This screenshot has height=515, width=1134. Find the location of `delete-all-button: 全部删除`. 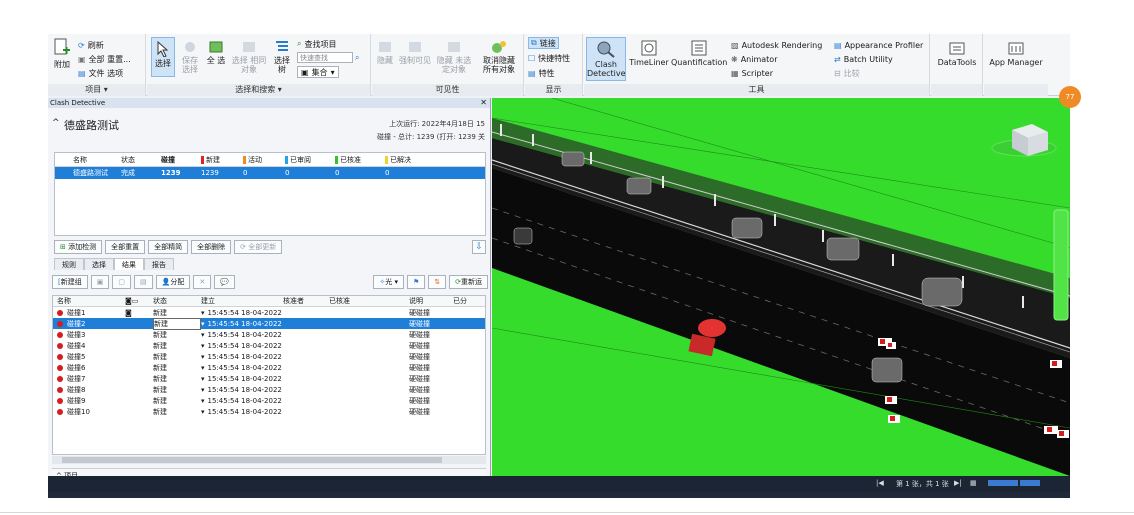

delete-all-button: 全部删除 is located at coordinates (211, 247).